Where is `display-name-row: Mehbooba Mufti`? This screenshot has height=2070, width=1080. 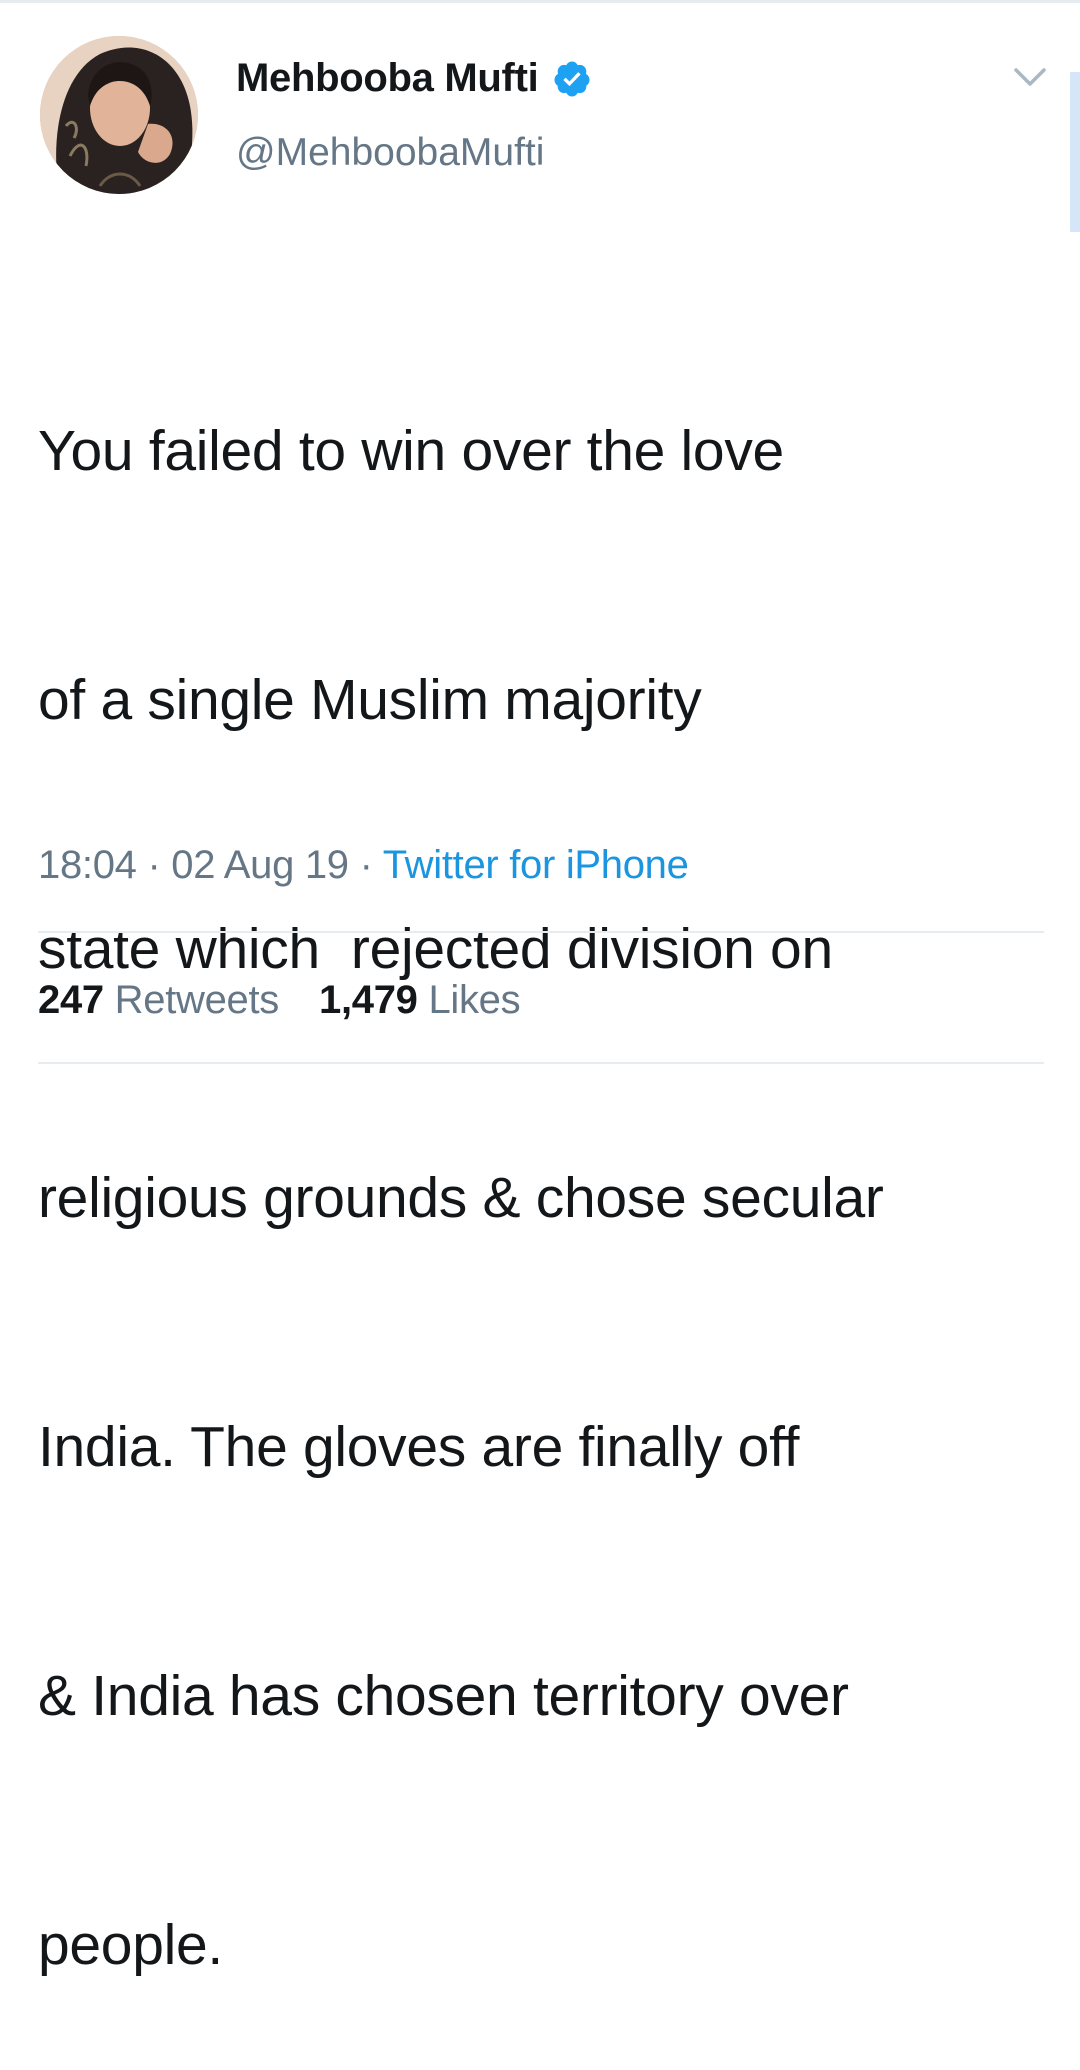 display-name-row: Mehbooba Mufti is located at coordinates (414, 78).